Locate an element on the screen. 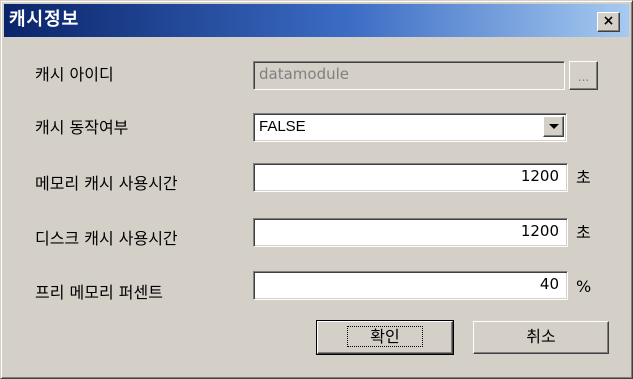  title-bar: 캐시정보 × is located at coordinates (316, 20).